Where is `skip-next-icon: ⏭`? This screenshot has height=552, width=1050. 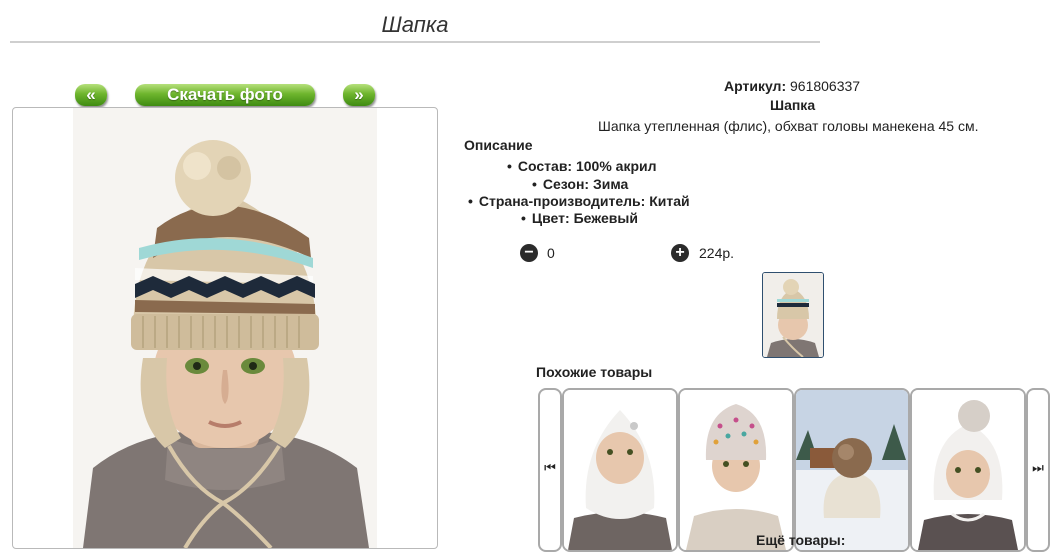 skip-next-icon: ⏭ is located at coordinates (1038, 467).